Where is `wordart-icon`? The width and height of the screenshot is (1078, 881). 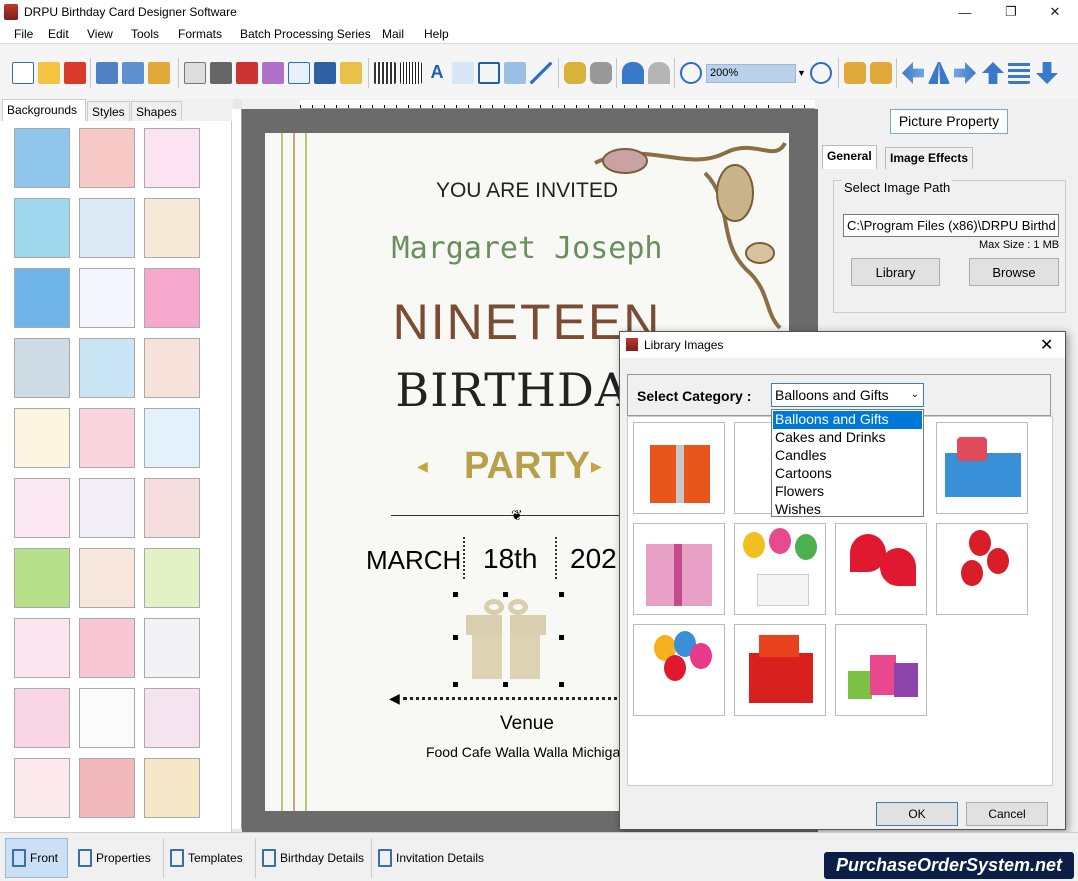 wordart-icon is located at coordinates (463, 73).